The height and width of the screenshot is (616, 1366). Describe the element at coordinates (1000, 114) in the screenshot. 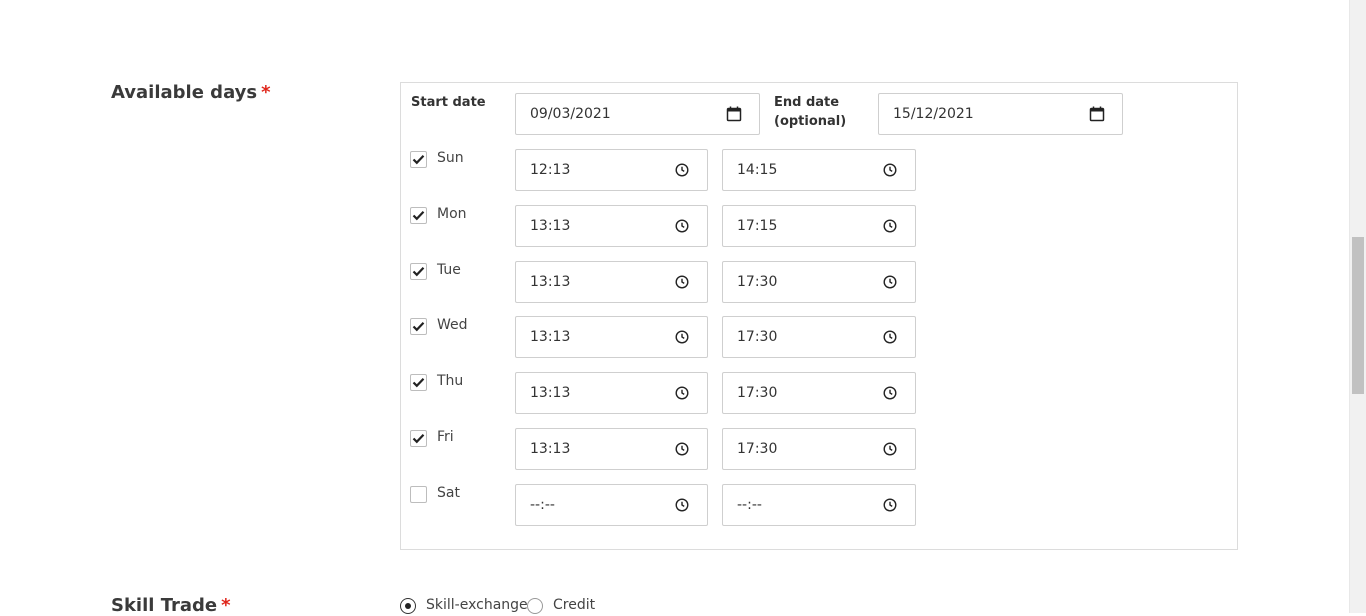

I see `end-date-input: 15/12/2021` at that location.